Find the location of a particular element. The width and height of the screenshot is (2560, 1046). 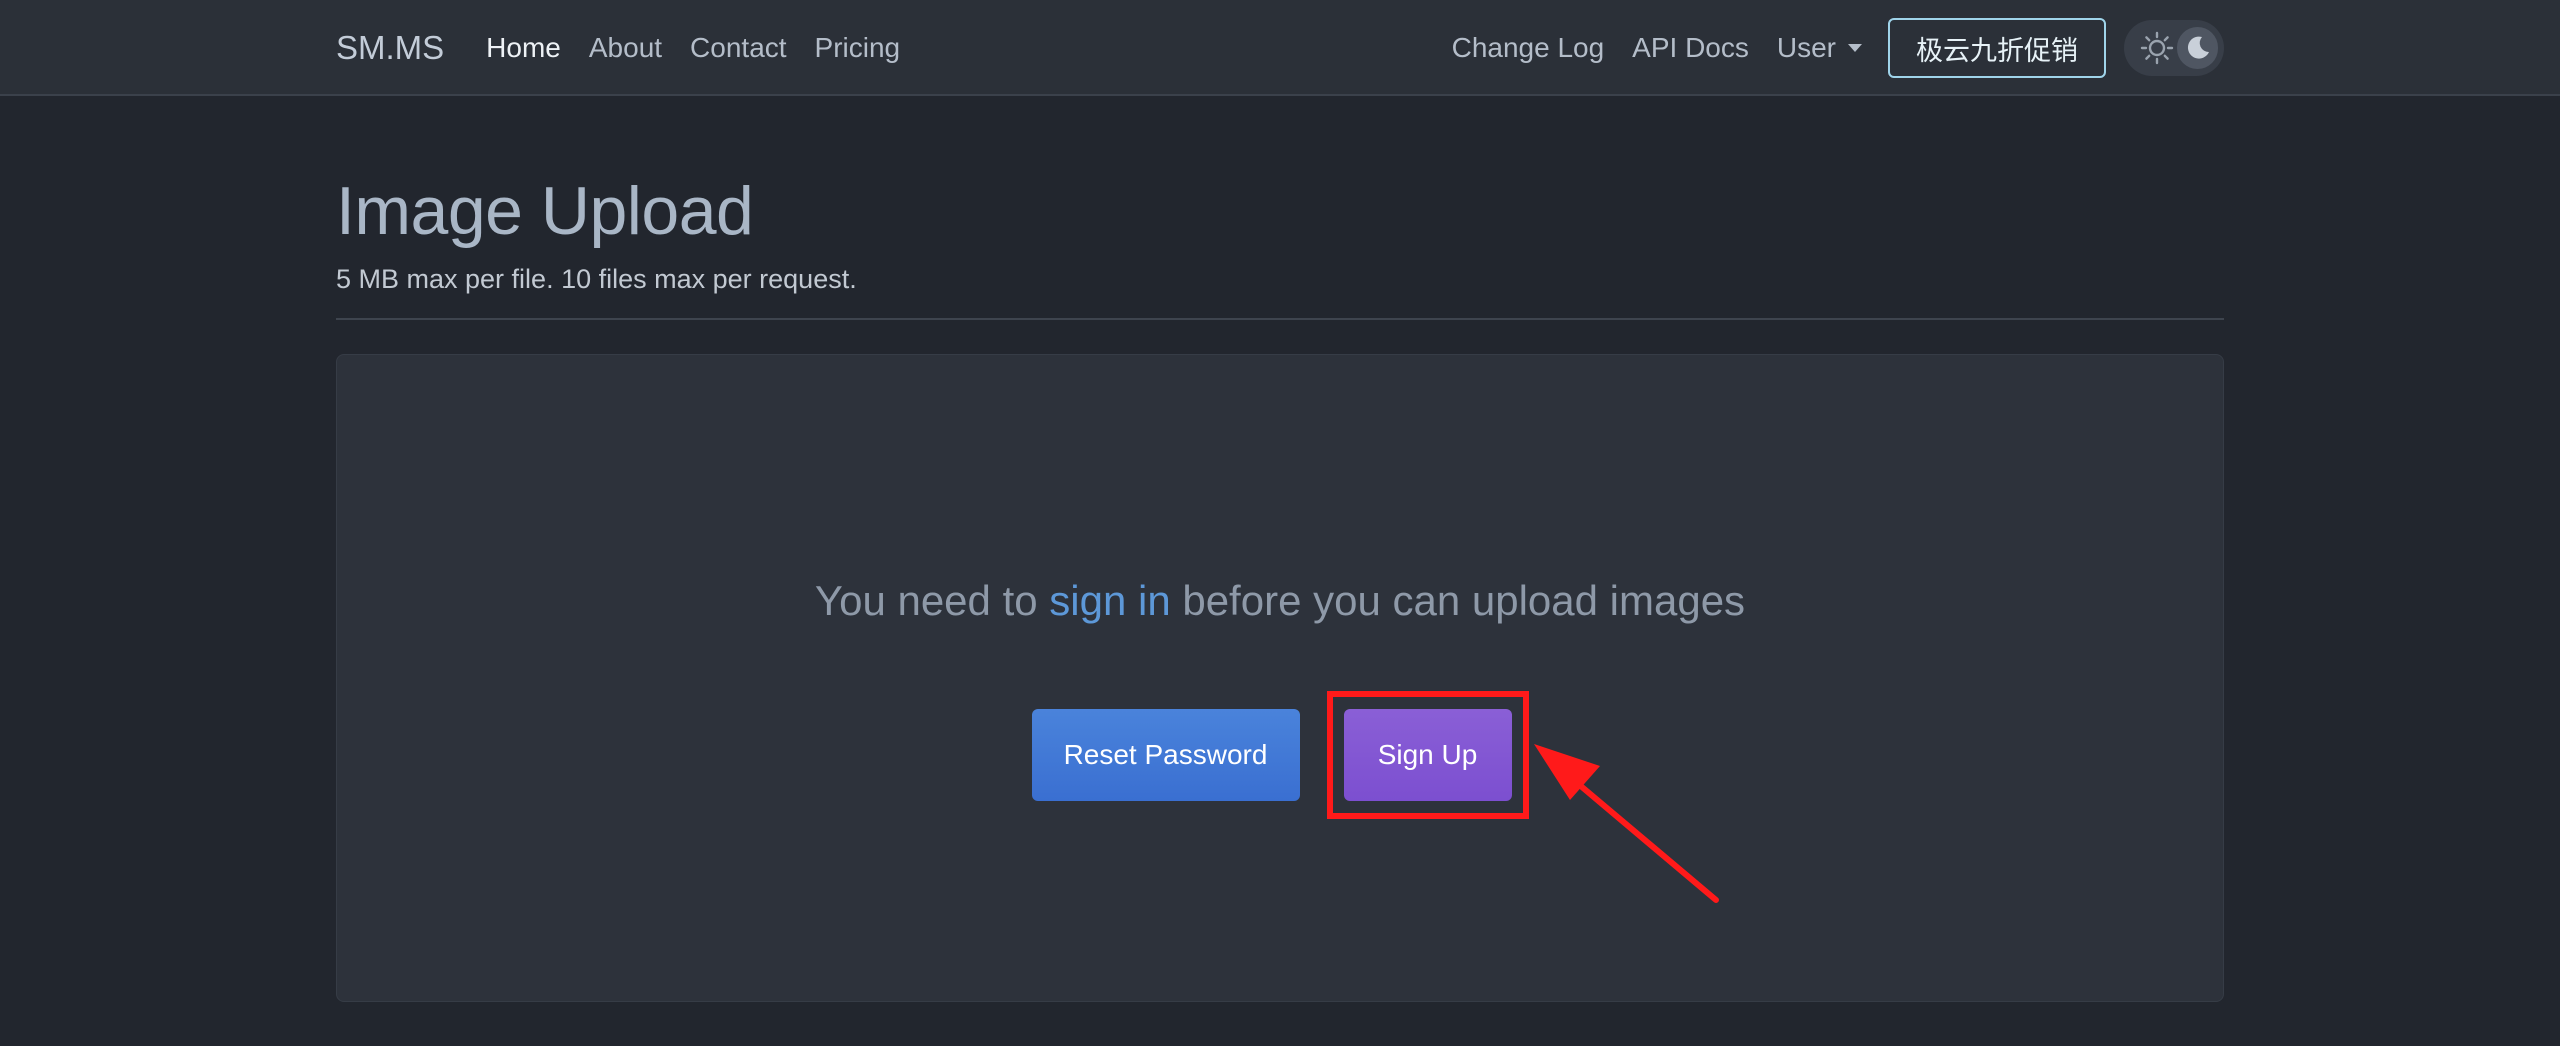

page-title: Image Upload is located at coordinates (545, 211).